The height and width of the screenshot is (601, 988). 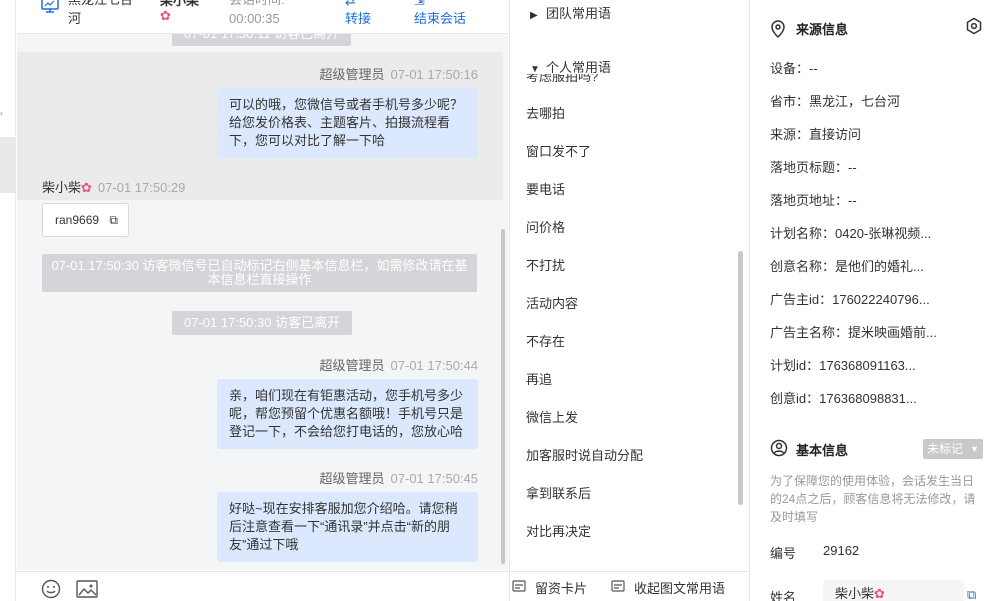 I want to click on message-meta: 超级管理员 07-01 17:50:16, so click(x=399, y=73).